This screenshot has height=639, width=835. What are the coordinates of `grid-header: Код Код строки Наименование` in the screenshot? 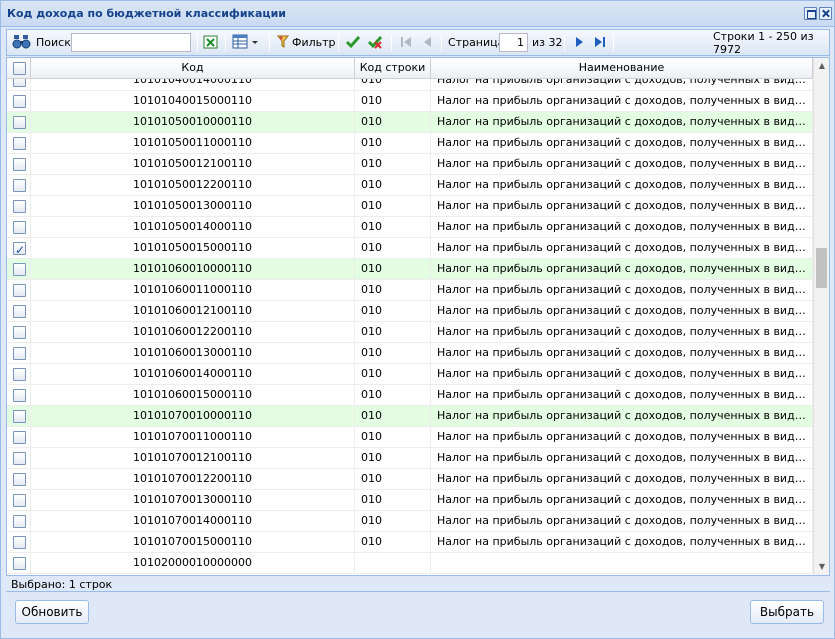 It's located at (410, 68).